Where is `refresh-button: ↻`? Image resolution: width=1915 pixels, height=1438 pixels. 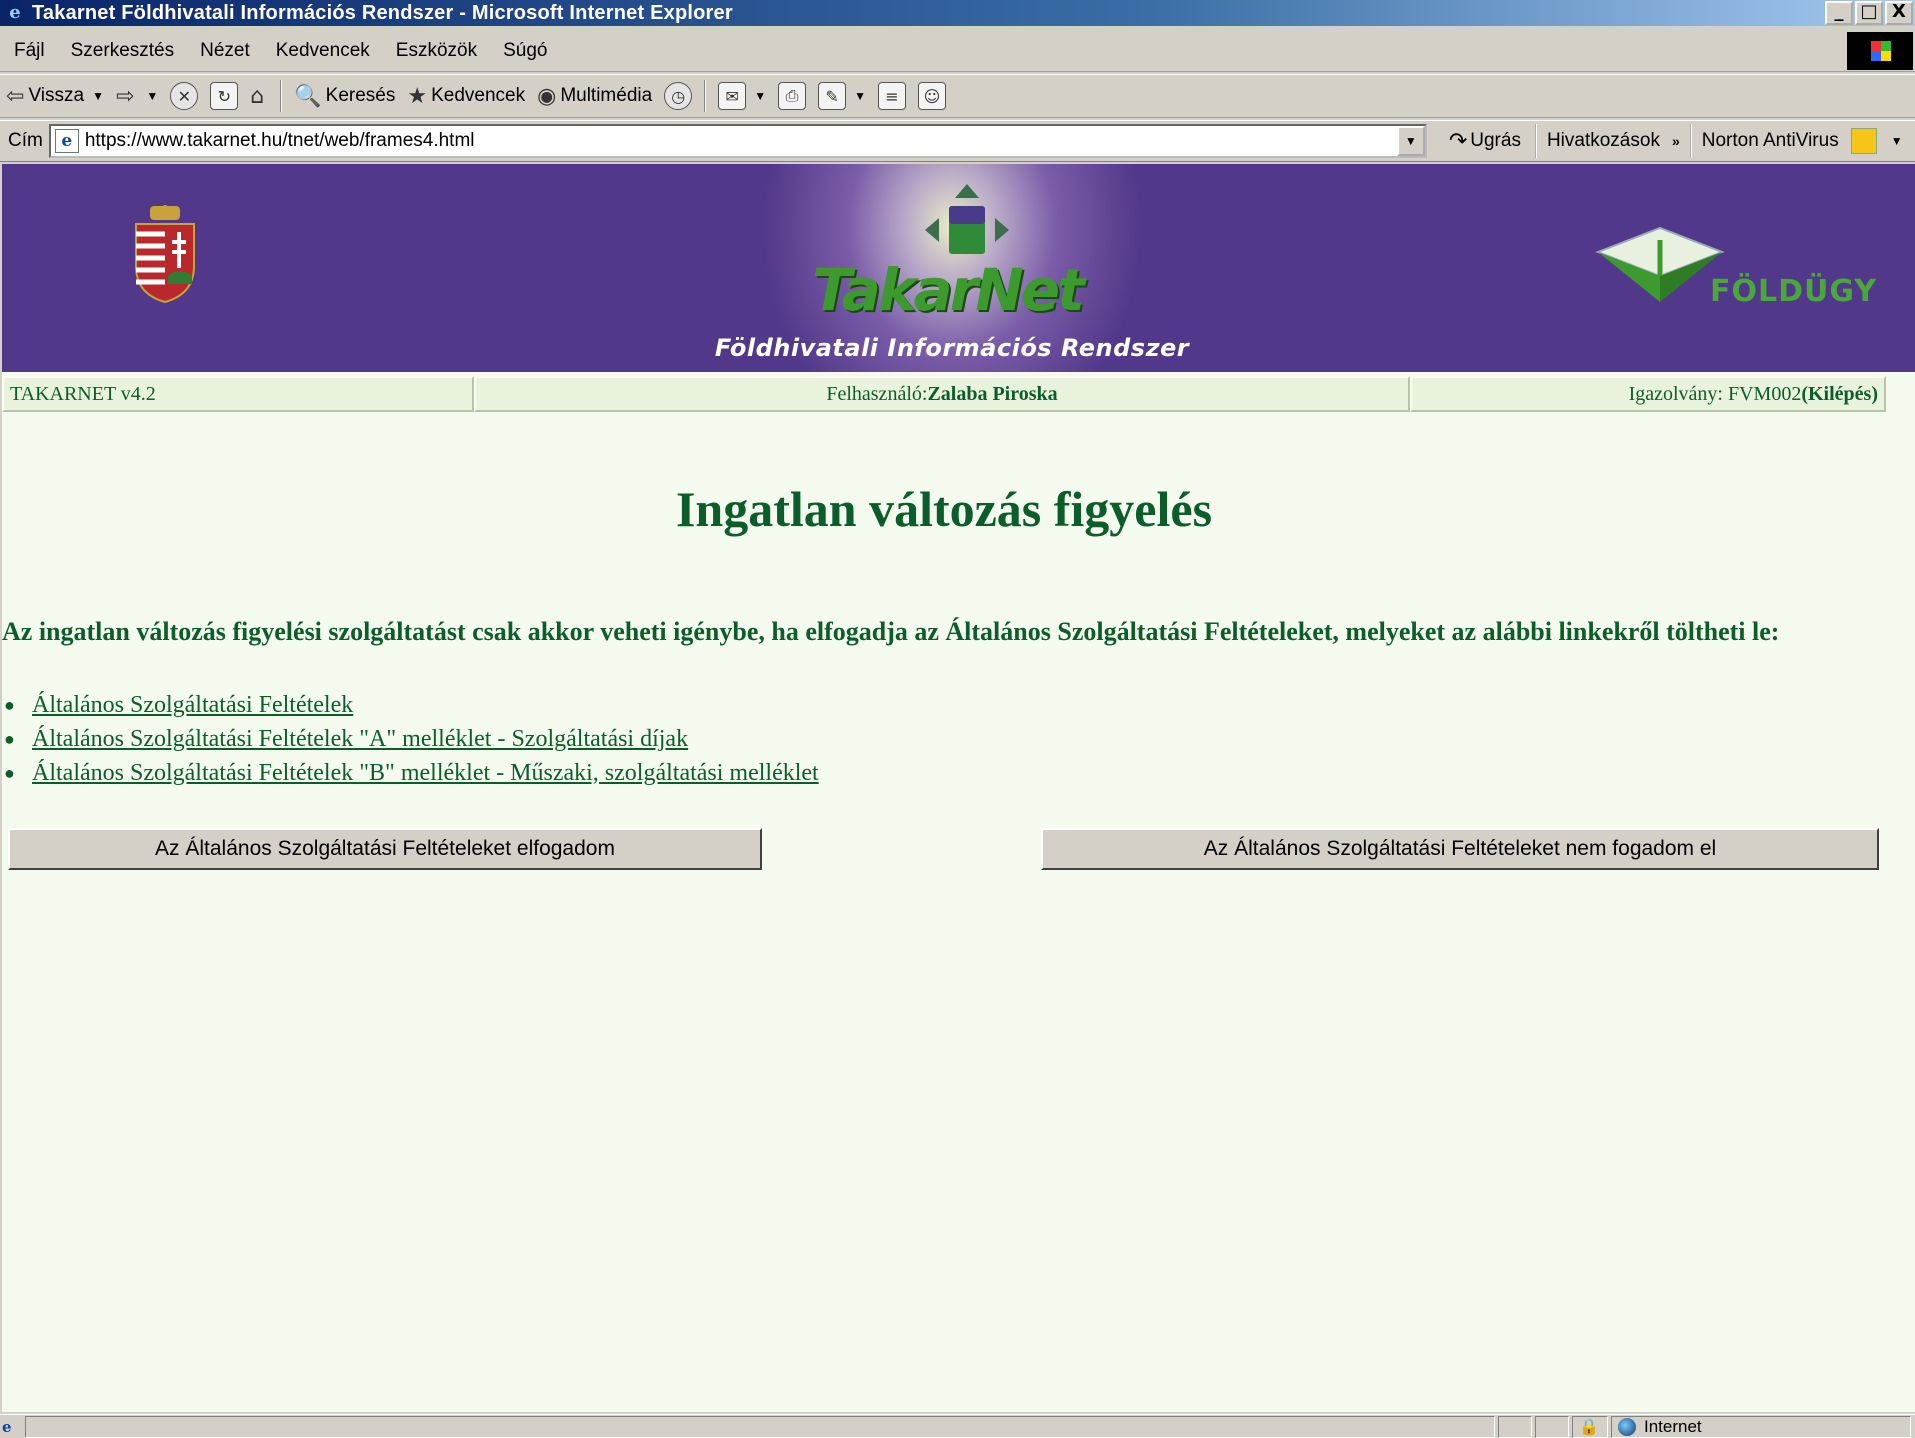 refresh-button: ↻ is located at coordinates (224, 96).